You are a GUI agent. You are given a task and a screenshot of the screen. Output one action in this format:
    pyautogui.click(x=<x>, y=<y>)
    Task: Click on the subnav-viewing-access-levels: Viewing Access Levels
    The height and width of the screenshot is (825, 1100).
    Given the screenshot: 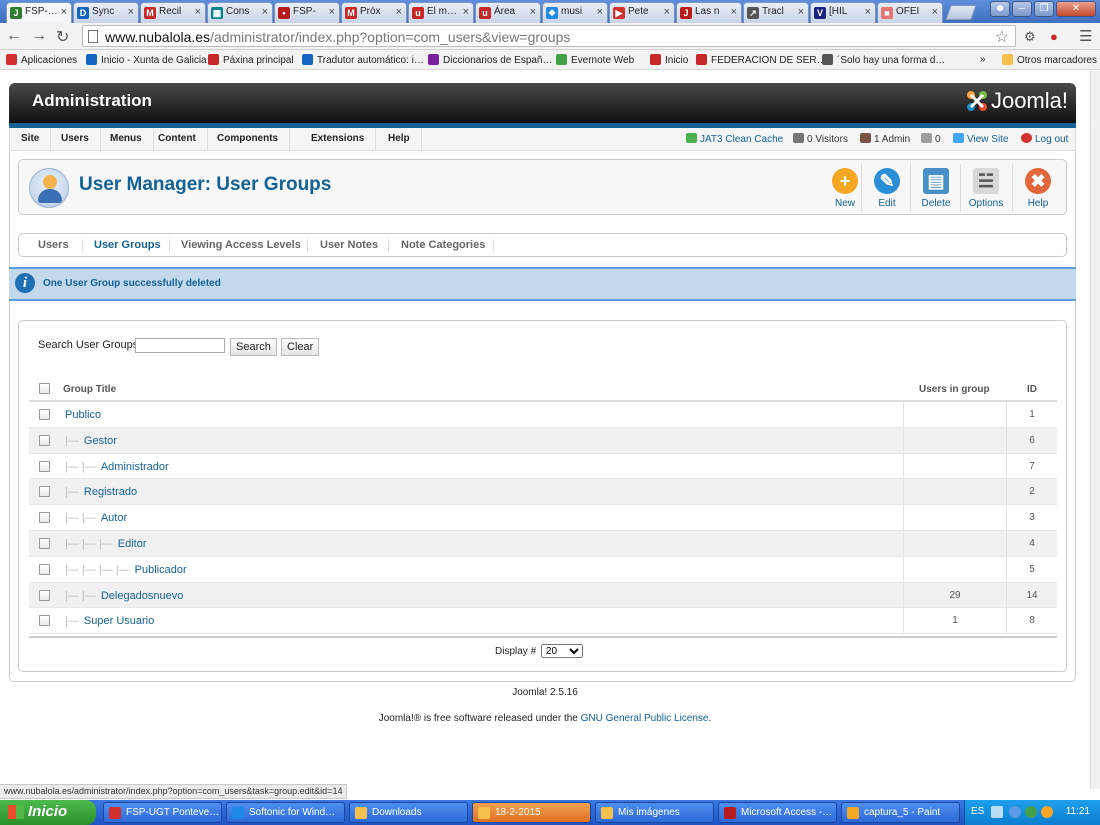 What is the action you would take?
    pyautogui.click(x=241, y=245)
    